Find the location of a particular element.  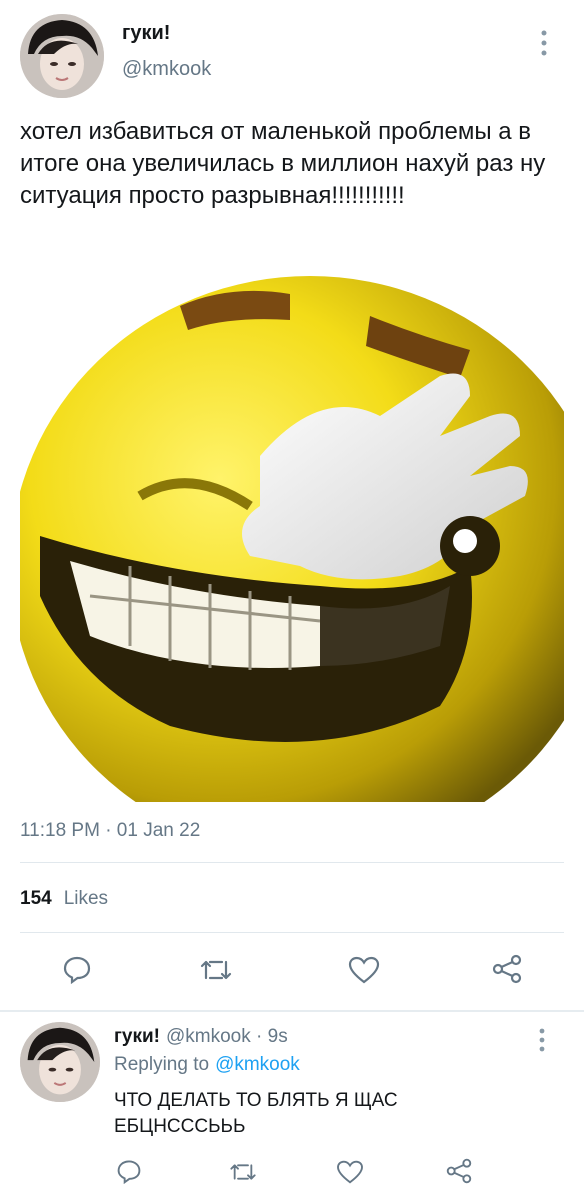

replying-to: Replying to @kmkook is located at coordinates (207, 1065).